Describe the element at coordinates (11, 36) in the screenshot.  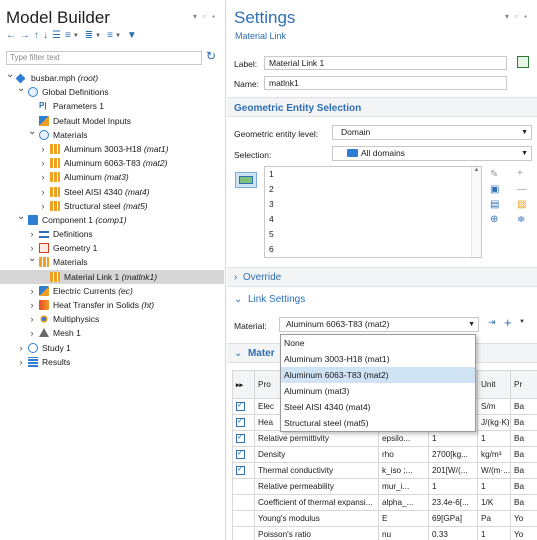
I see `back-arrow-icon: ←` at that location.